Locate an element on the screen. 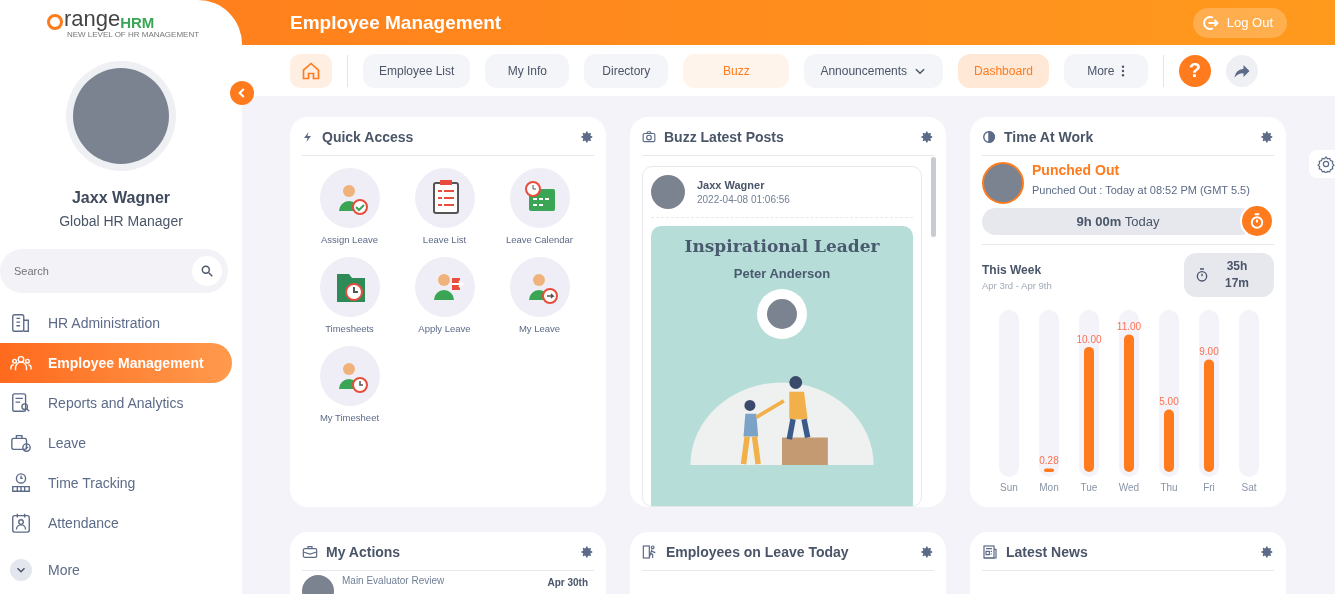 This screenshot has width=1335, height=594. day-label: Sun is located at coordinates (1009, 487).